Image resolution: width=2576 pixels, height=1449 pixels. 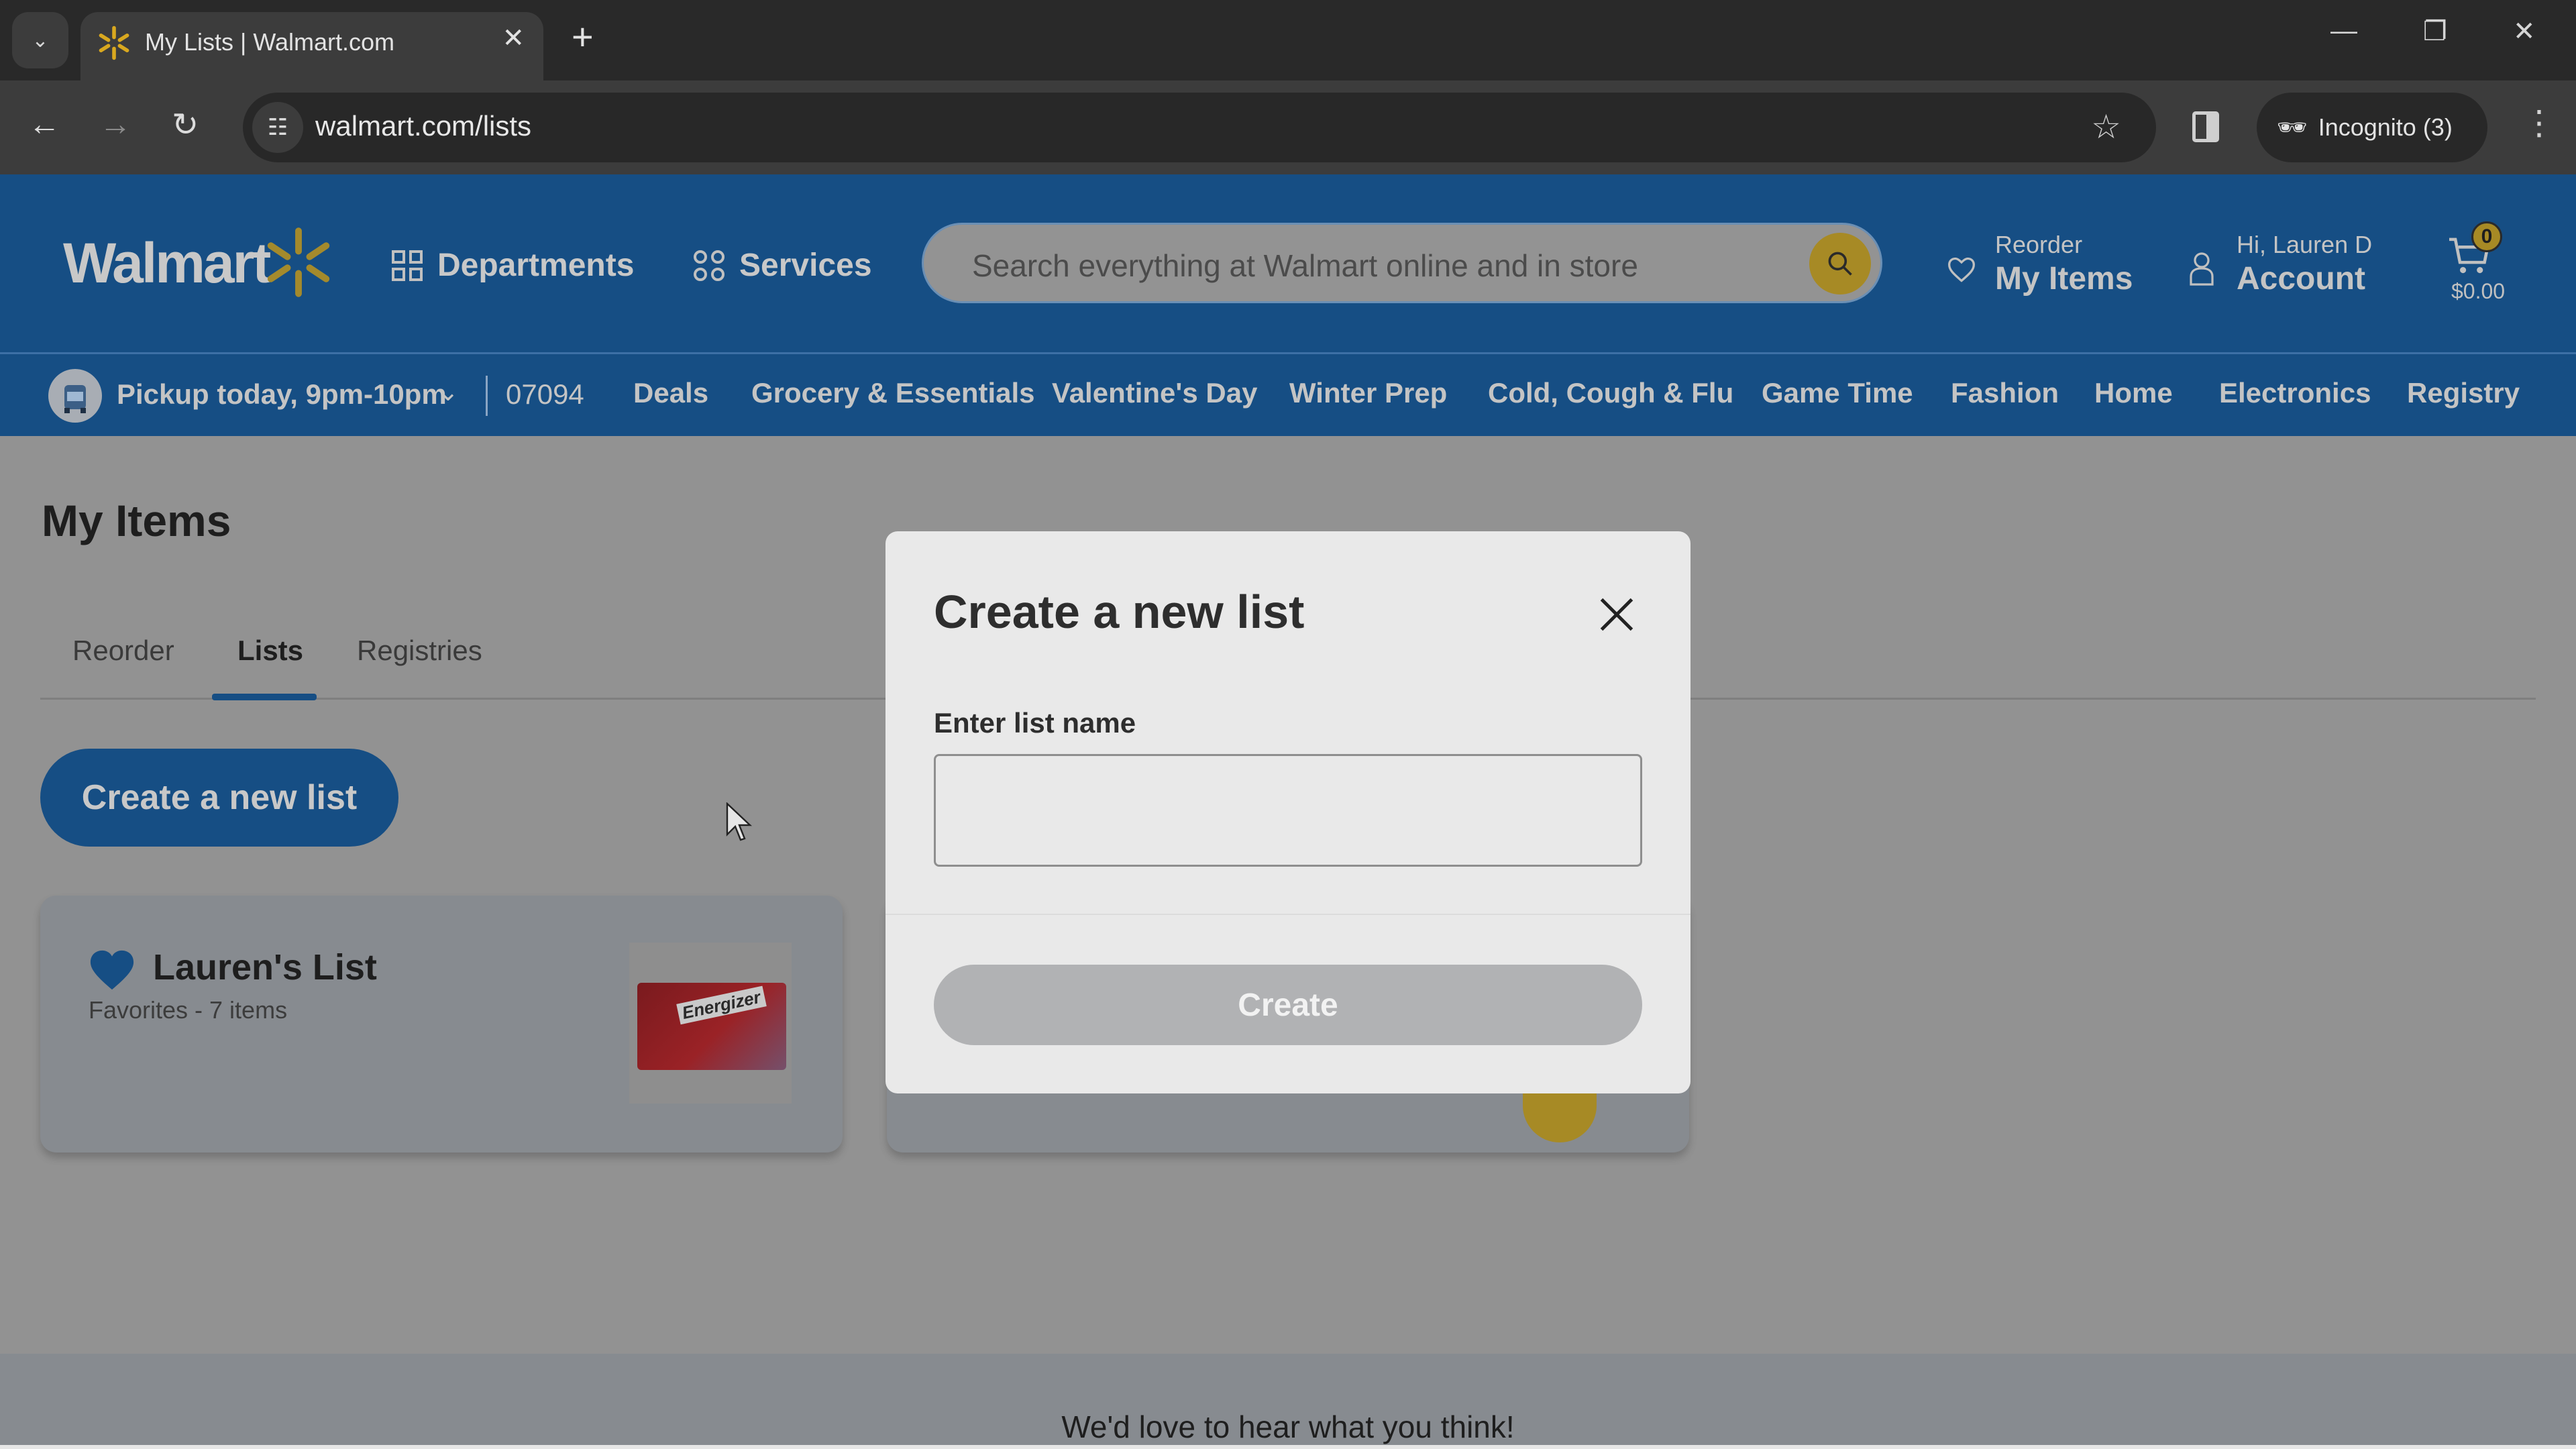 I want to click on incognito-label: Incognito (3), so click(x=2385, y=127).